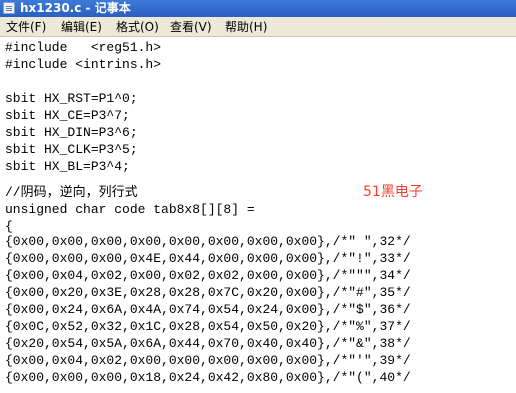  Describe the element at coordinates (83, 47) in the screenshot. I see `code-line: #include <reg51.h>` at that location.